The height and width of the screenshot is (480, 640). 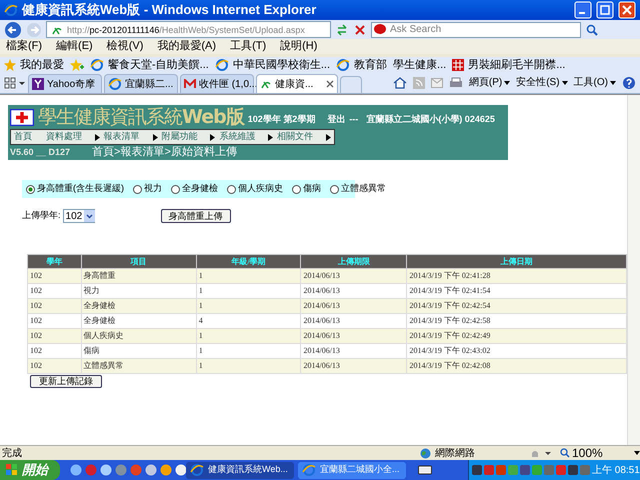 What do you see at coordinates (255, 189) in the screenshot?
I see `radio-option: 個人疾病史` at bounding box center [255, 189].